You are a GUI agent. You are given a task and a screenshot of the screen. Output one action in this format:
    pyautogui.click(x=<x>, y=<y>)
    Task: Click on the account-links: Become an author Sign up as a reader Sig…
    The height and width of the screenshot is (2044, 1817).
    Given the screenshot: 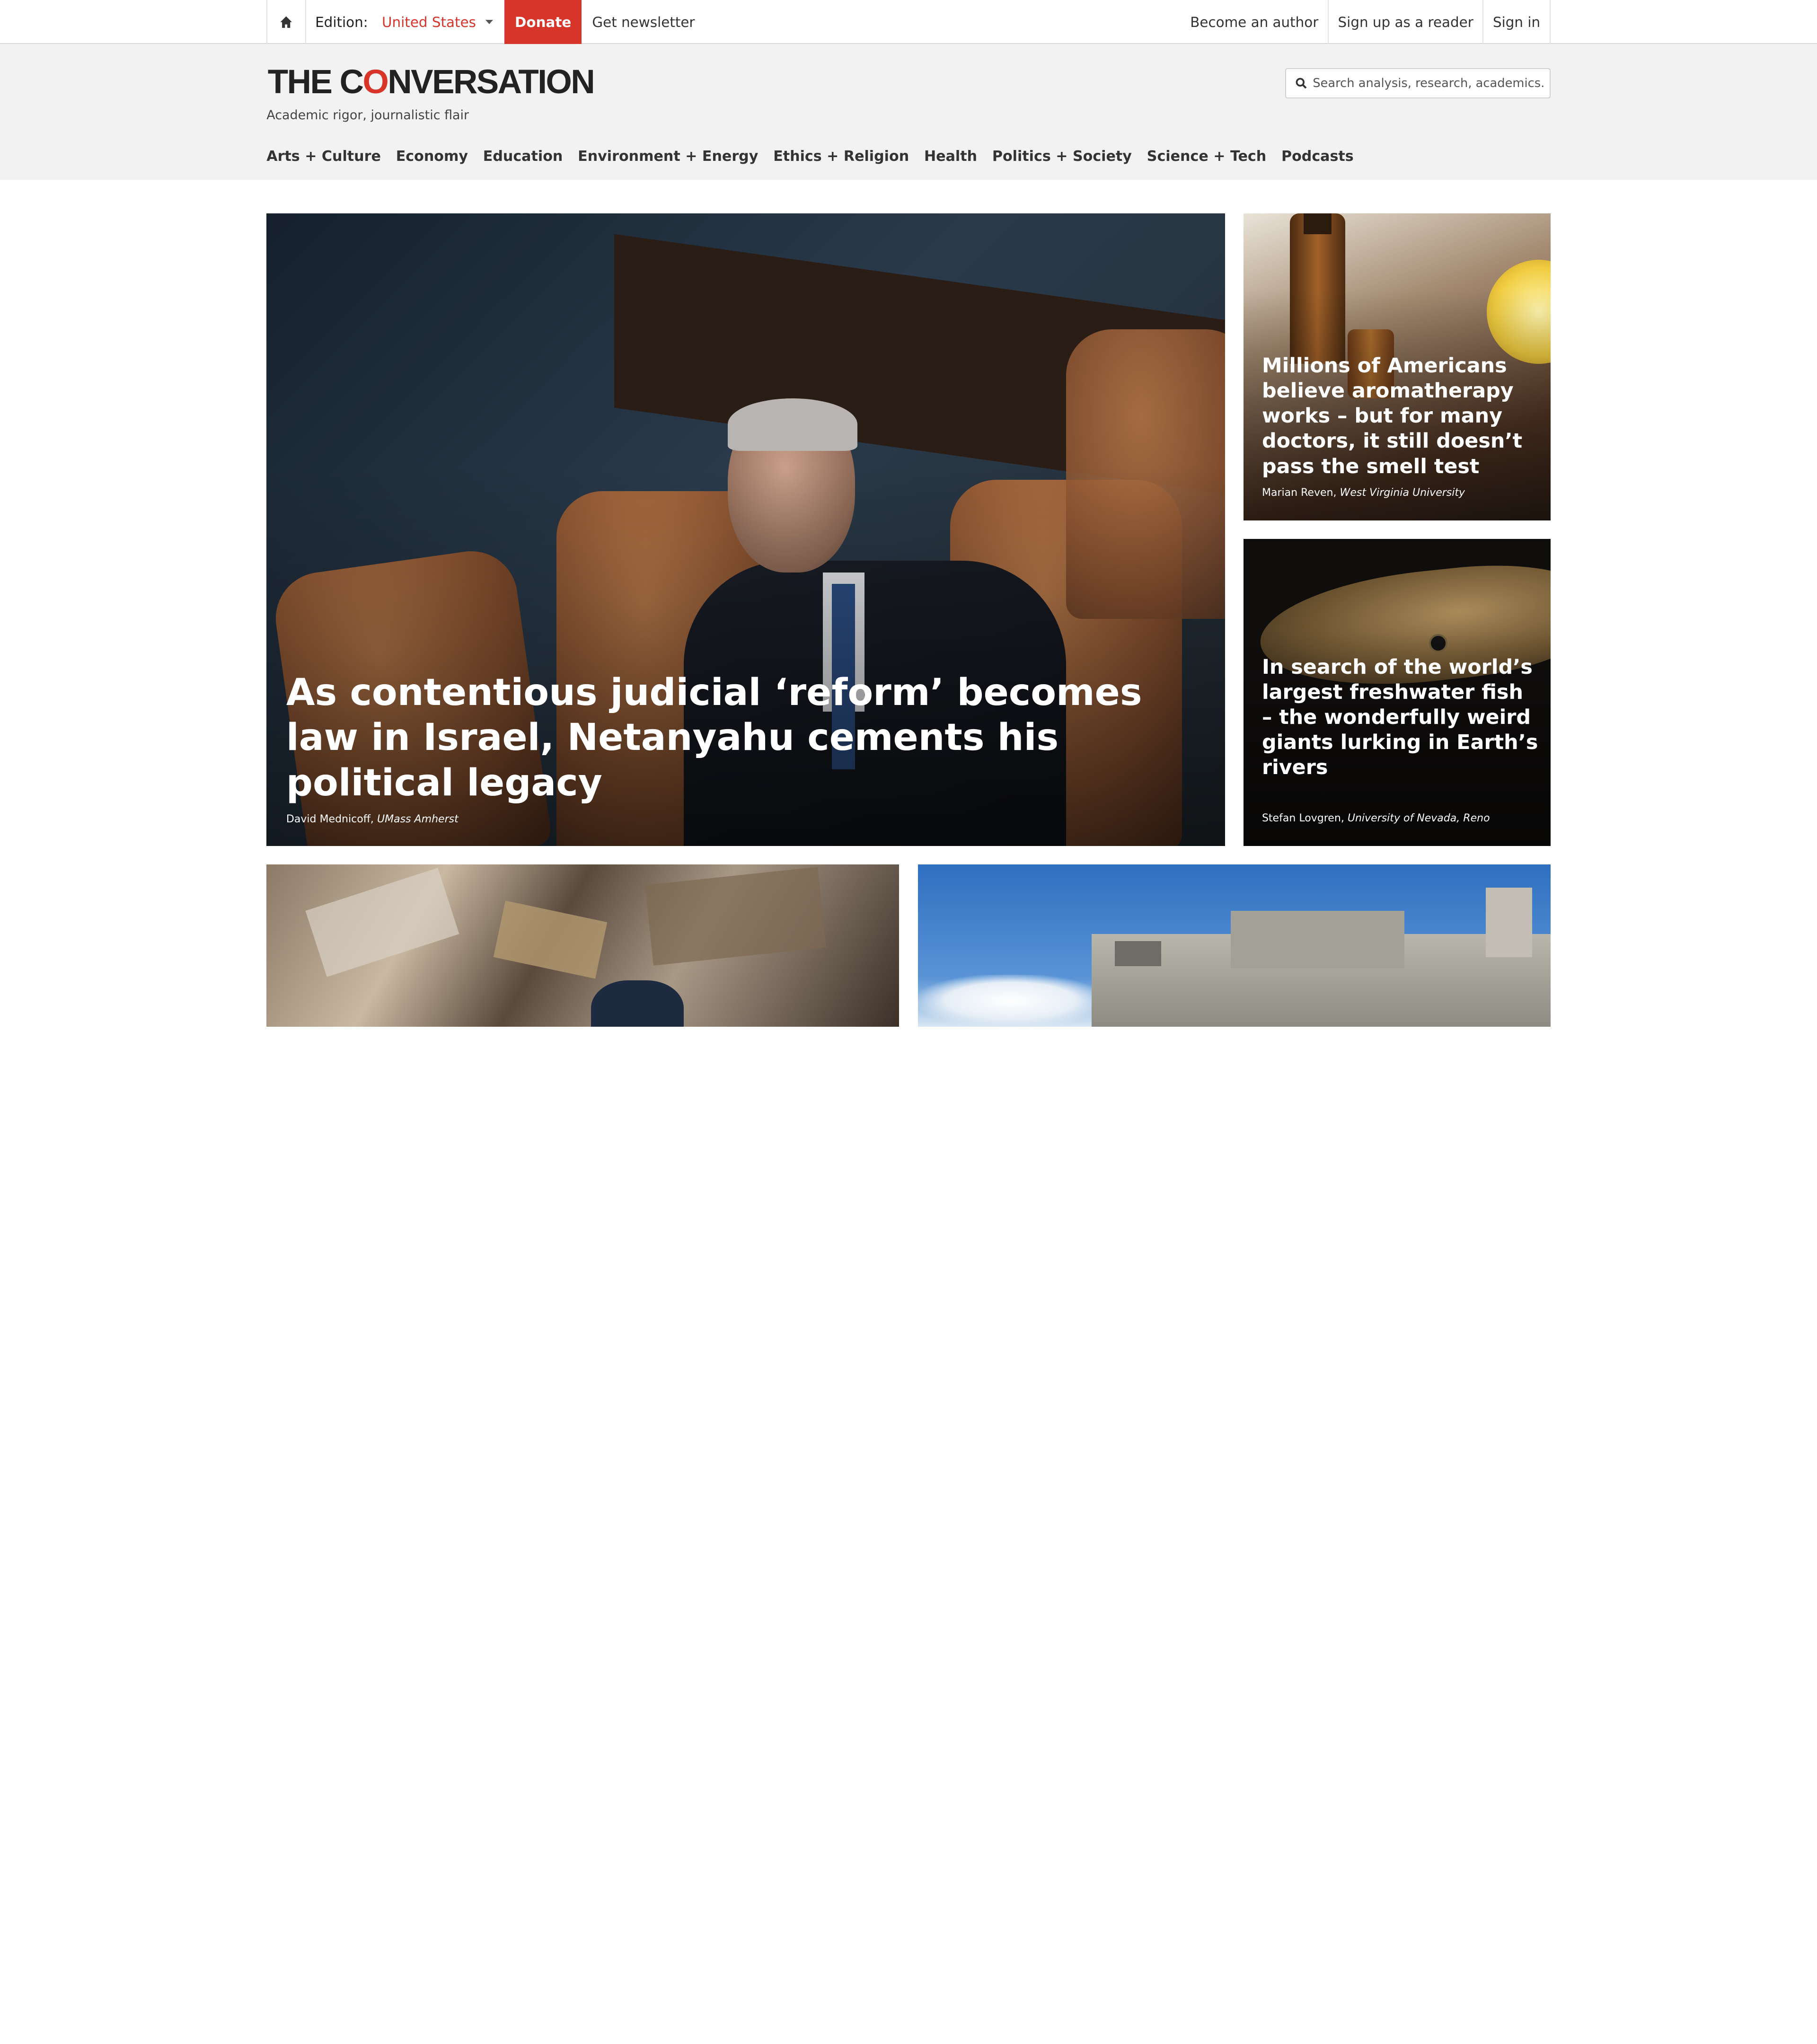 What is the action you would take?
    pyautogui.click(x=1366, y=22)
    